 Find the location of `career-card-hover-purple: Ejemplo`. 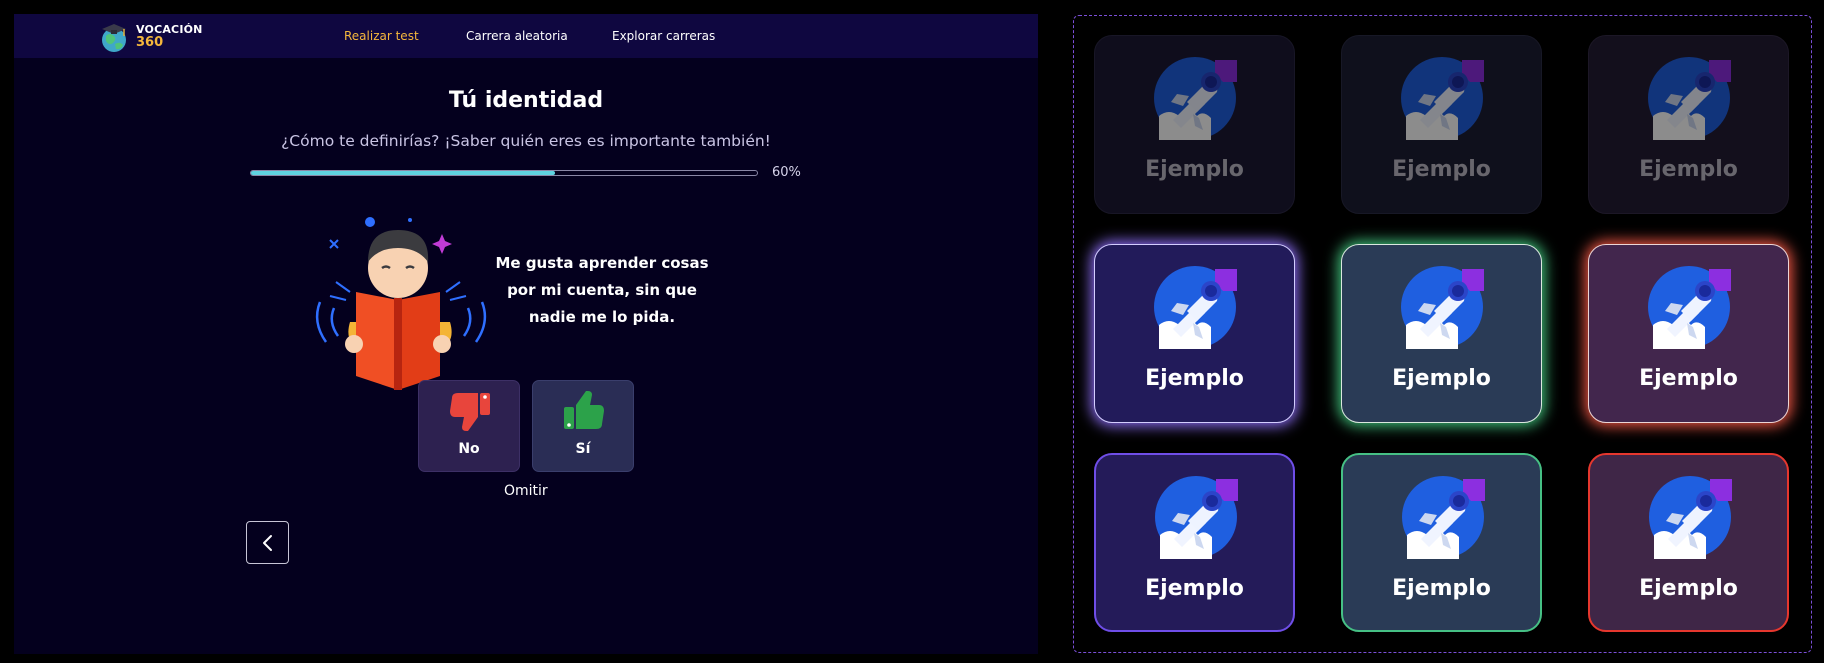

career-card-hover-purple: Ejemplo is located at coordinates (1194, 333).